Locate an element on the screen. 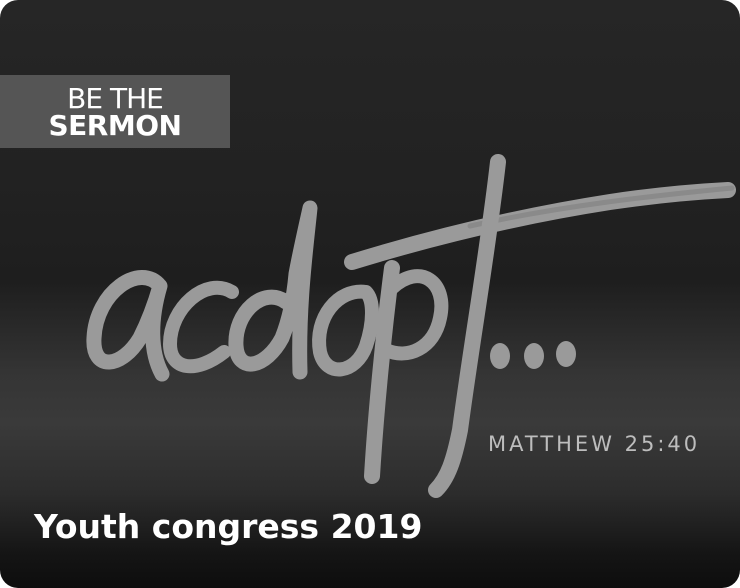 This screenshot has width=740, height=588. letter-c is located at coordinates (201, 327).